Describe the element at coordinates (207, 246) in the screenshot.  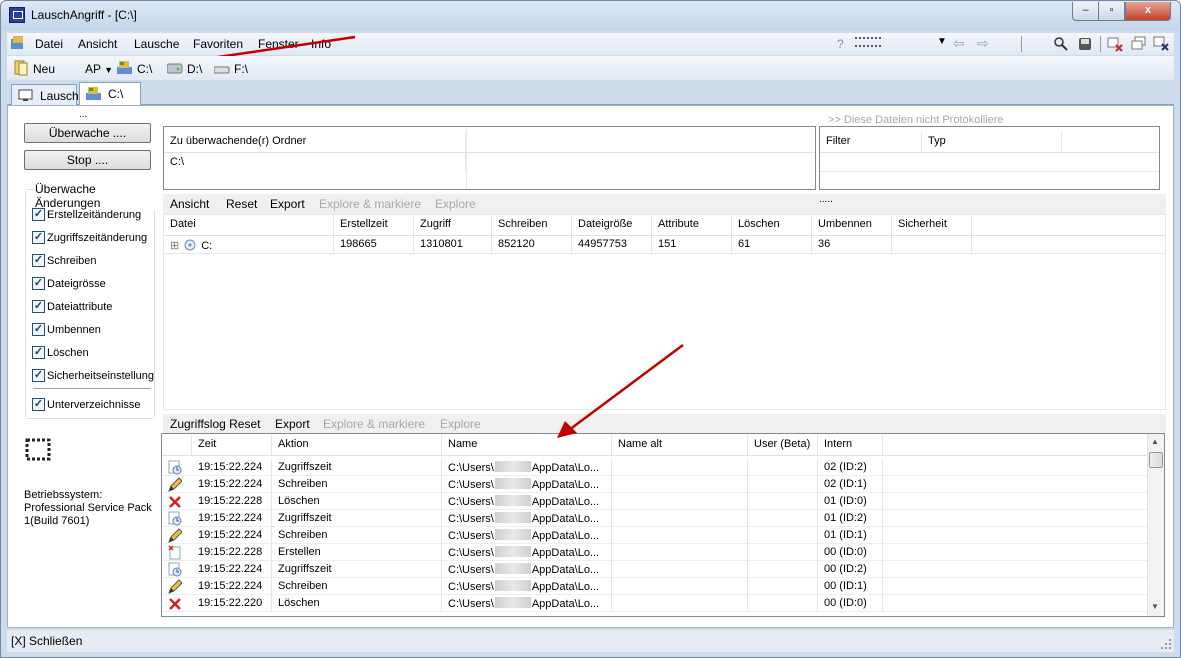
I see `summary-drive-name: C:` at that location.